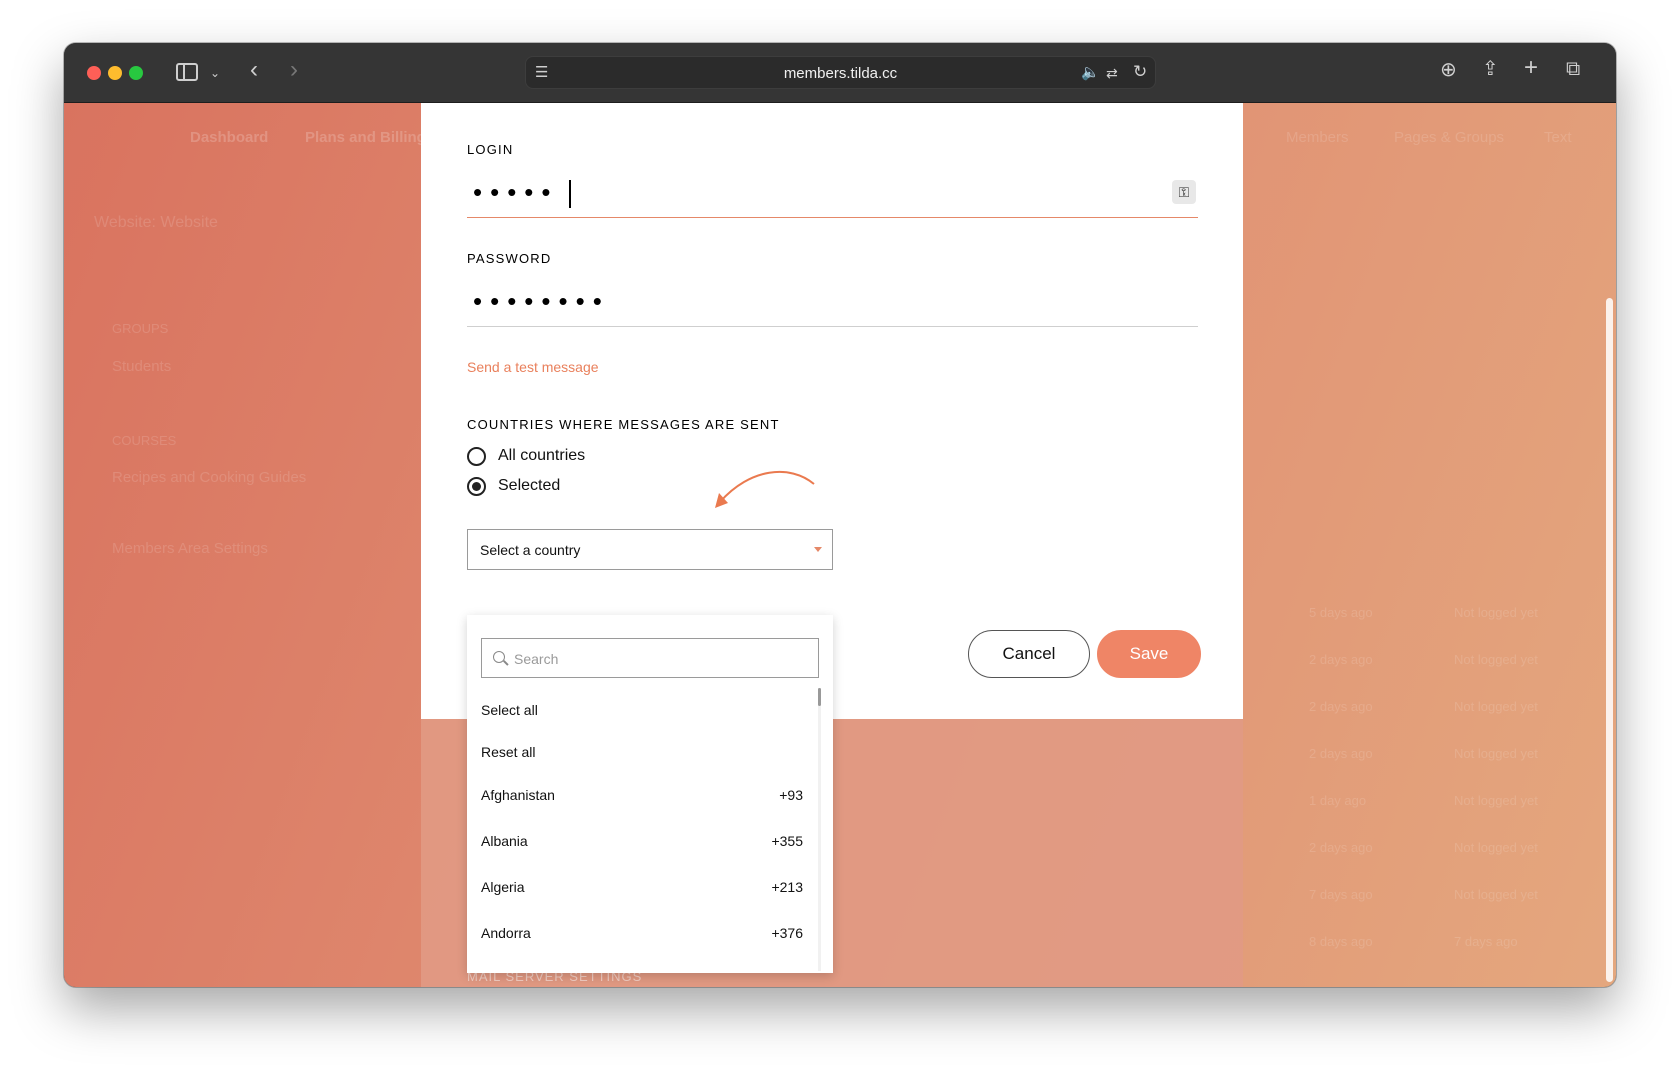 The width and height of the screenshot is (1680, 1071). I want to click on zoom-window-button, so click(136, 73).